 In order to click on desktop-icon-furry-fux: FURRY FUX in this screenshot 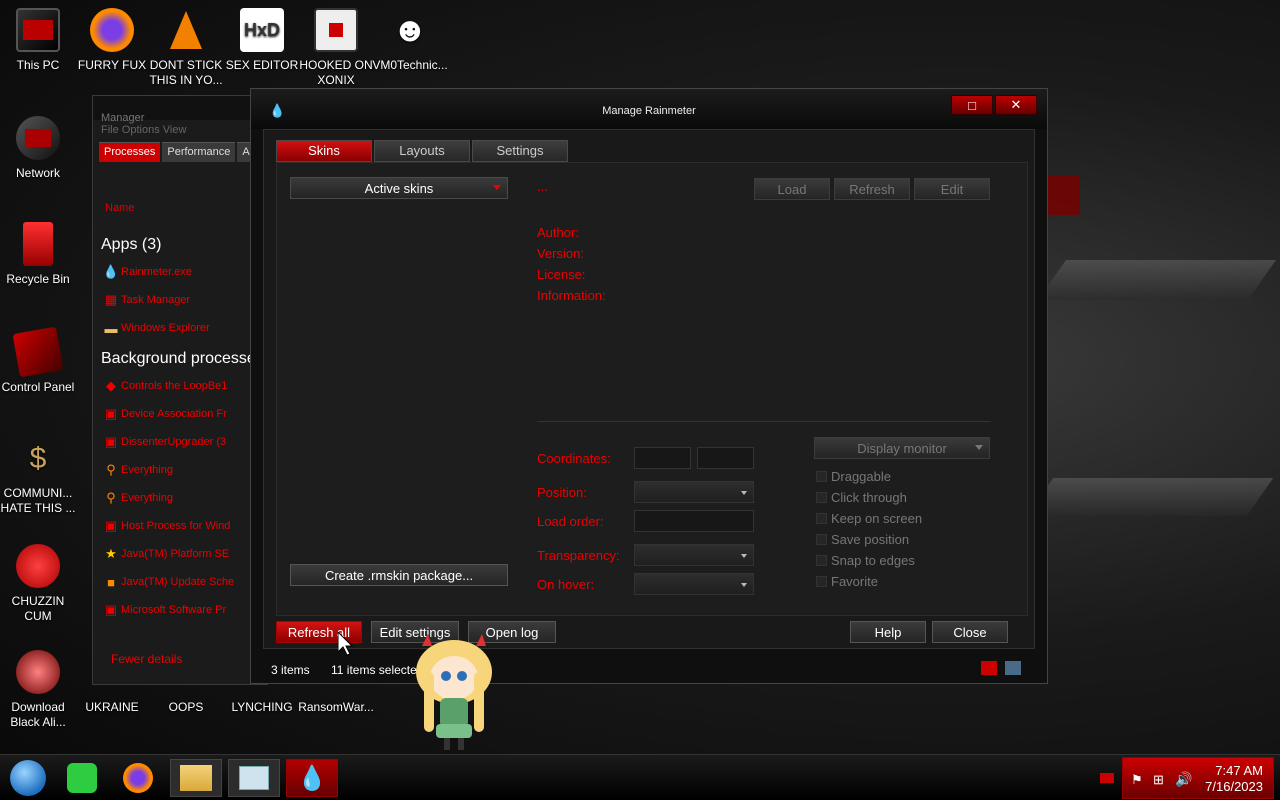, I will do `click(112, 40)`.